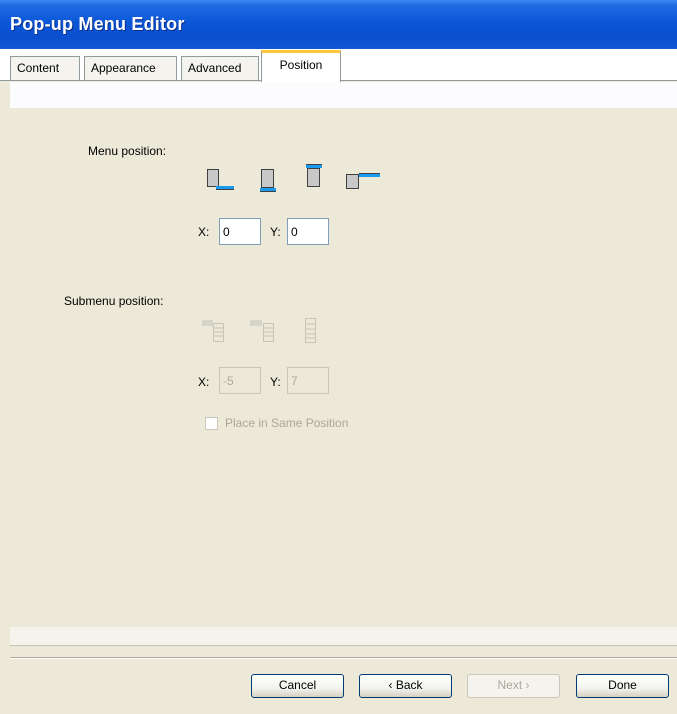 The width and height of the screenshot is (677, 714). I want to click on menu-y-input, so click(308, 231).